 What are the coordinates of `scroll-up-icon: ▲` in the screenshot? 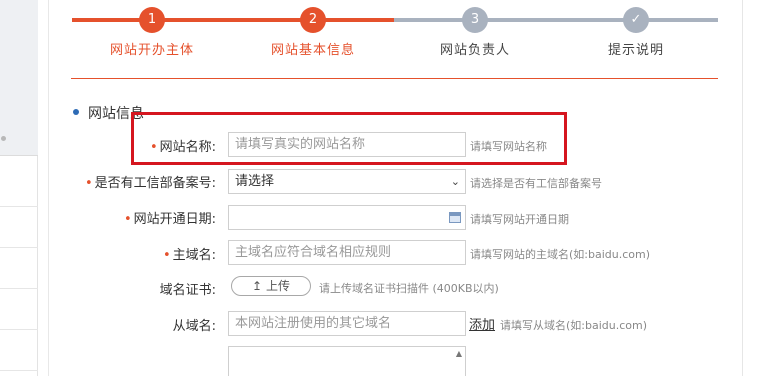 It's located at (459, 353).